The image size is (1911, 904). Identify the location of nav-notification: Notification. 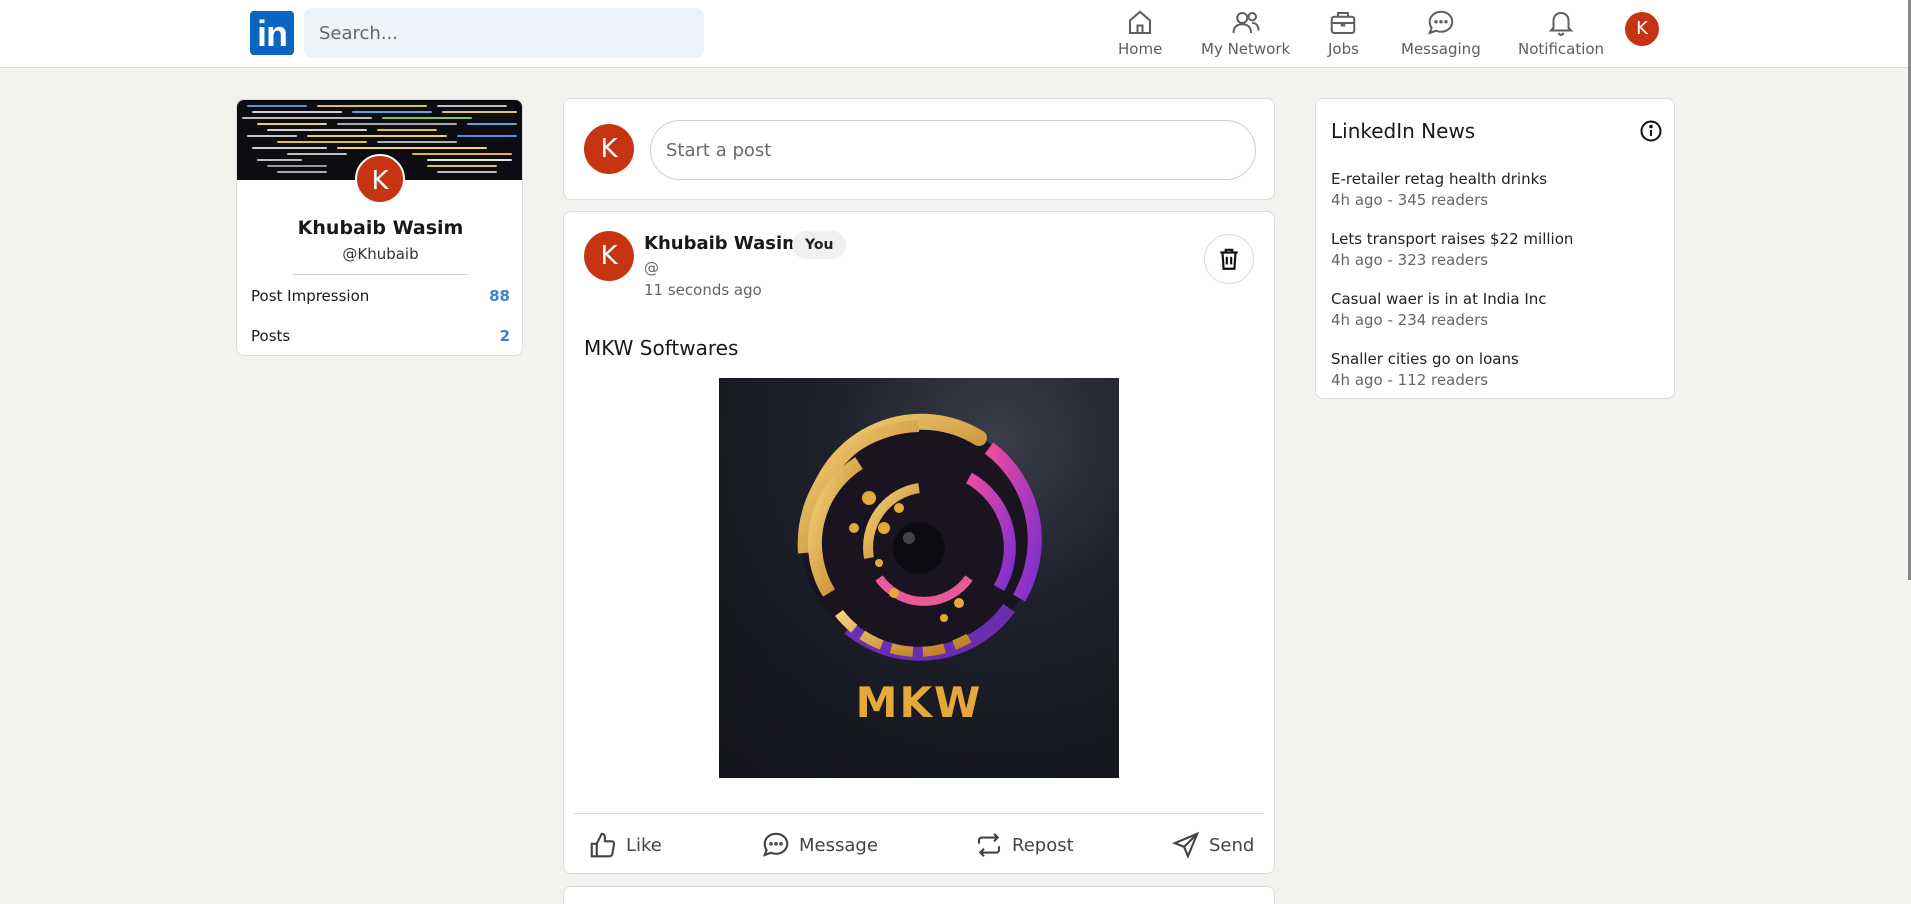
(1561, 34).